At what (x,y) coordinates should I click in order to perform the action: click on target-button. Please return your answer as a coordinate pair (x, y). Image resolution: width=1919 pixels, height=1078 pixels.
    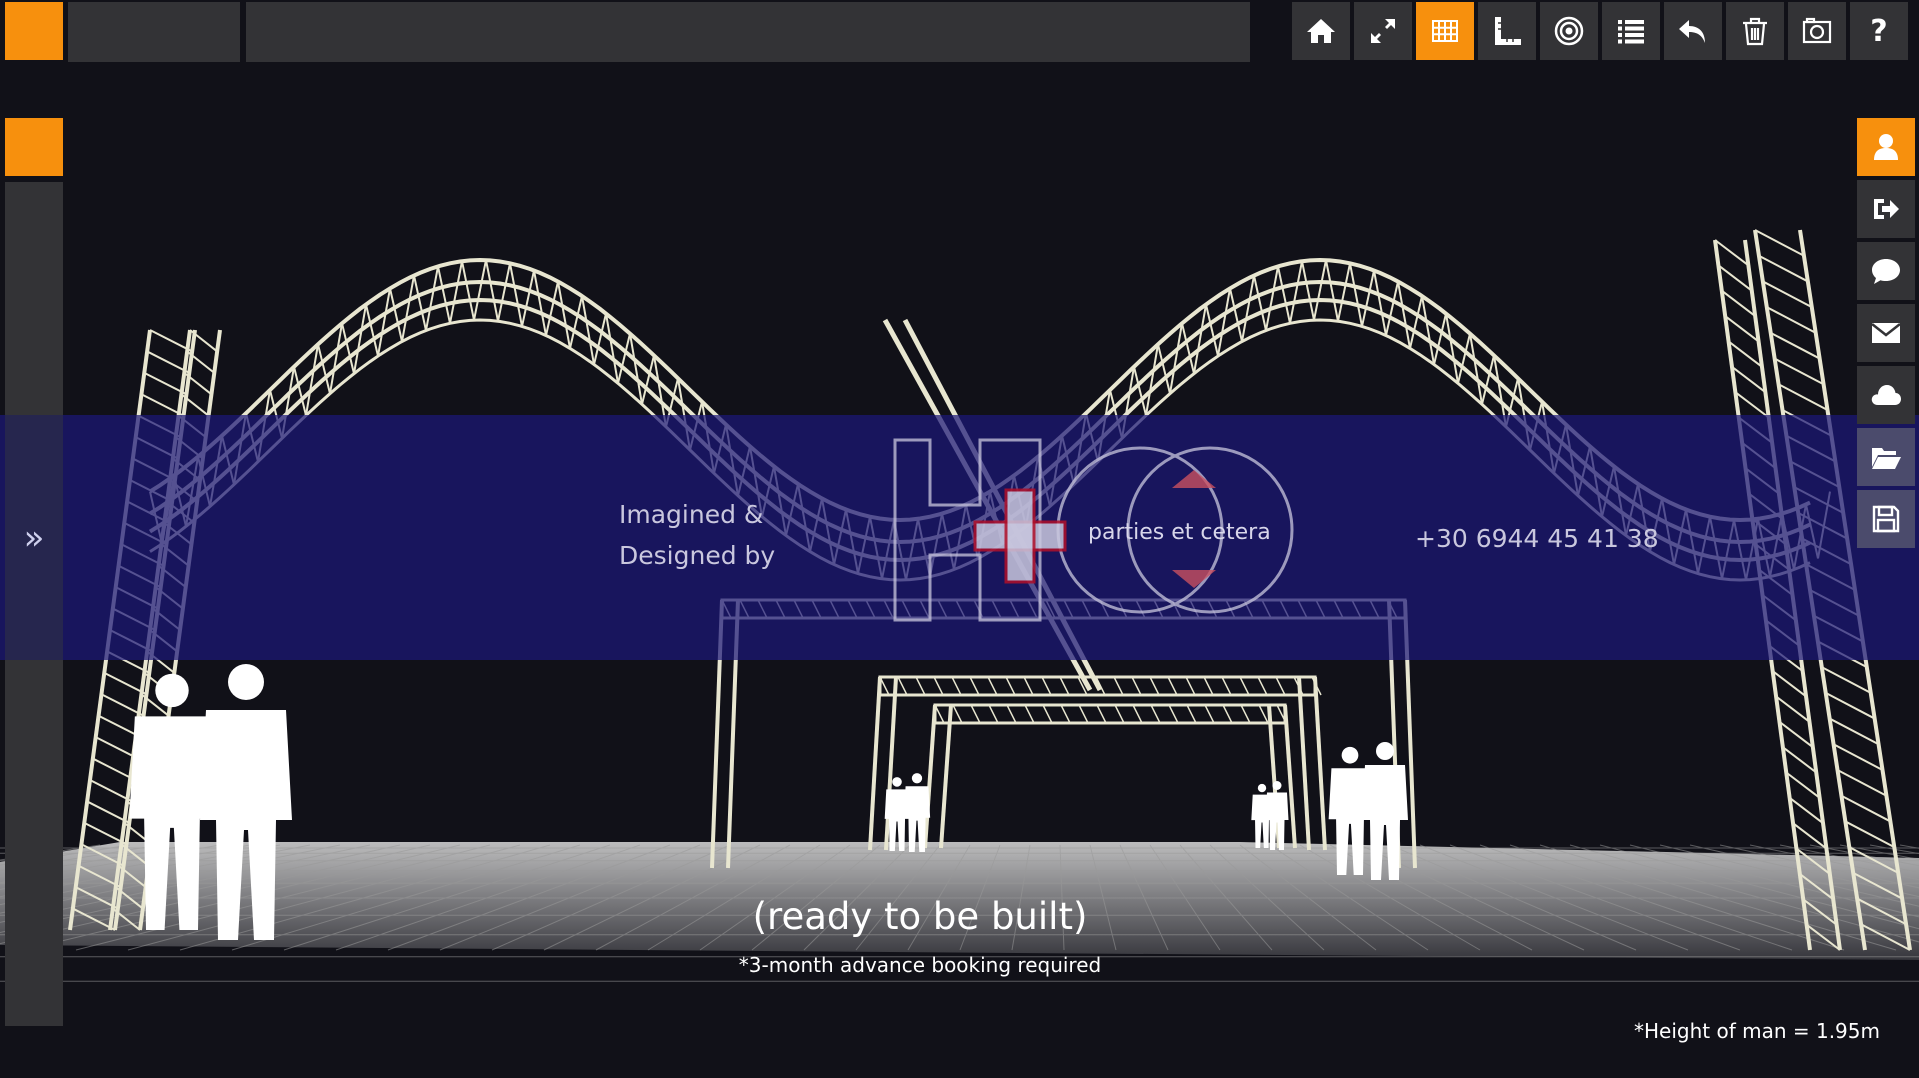
    Looking at the image, I should click on (1569, 31).